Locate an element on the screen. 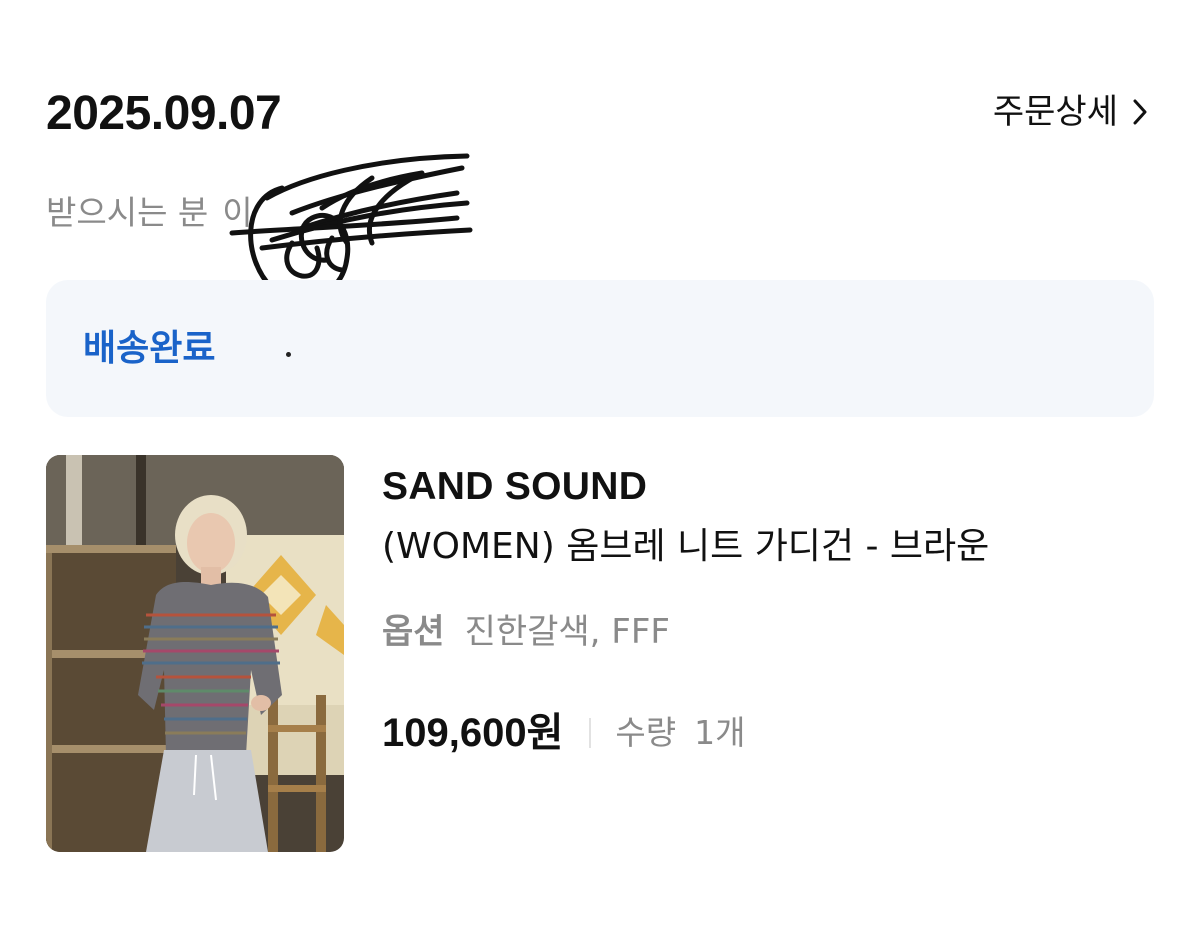 This screenshot has width=1200, height=932. order-detail-link: 주문상세 is located at coordinates (1070, 112).